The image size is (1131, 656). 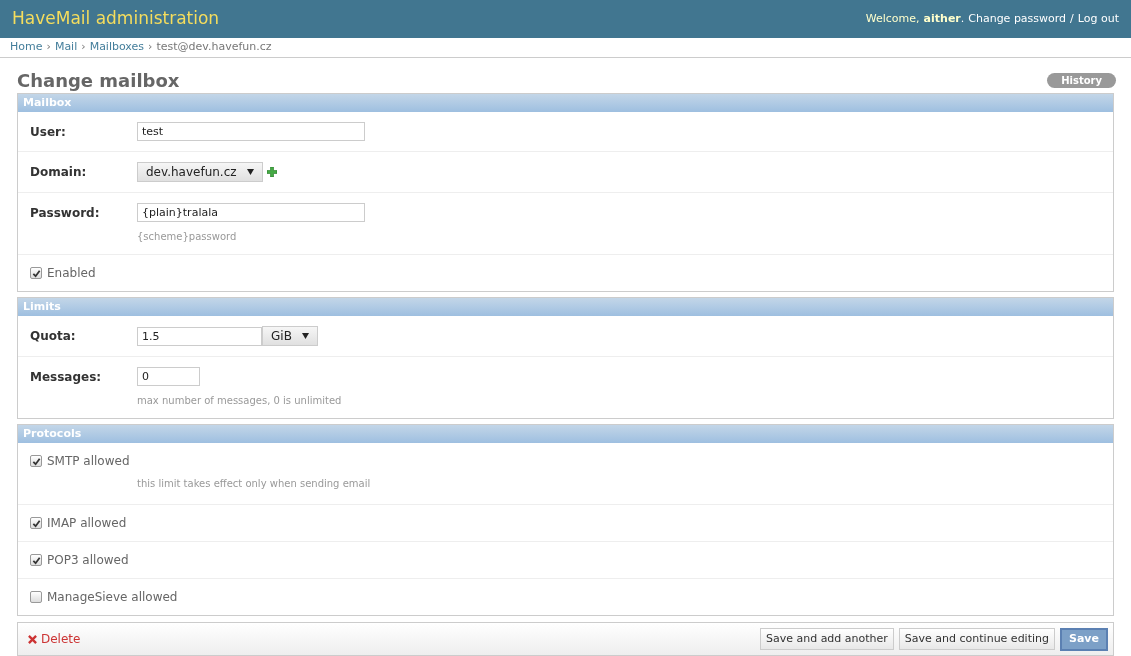 What do you see at coordinates (66, 377) in the screenshot?
I see `field-label: Messages:` at bounding box center [66, 377].